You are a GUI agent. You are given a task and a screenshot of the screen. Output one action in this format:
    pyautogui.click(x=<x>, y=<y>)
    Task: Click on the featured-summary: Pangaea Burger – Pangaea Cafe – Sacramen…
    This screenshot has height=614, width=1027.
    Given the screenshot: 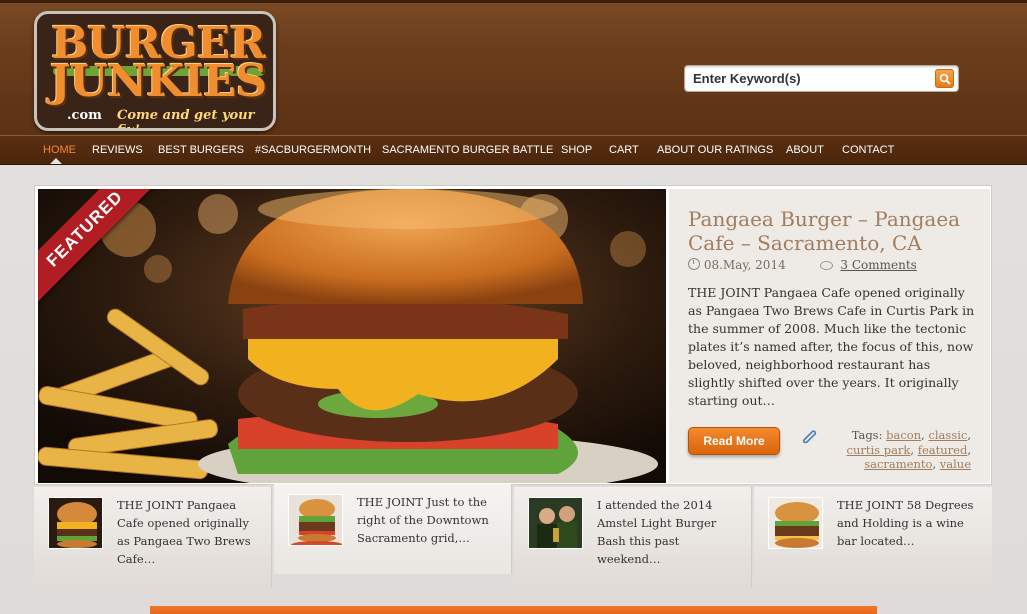 What is the action you would take?
    pyautogui.click(x=829, y=336)
    